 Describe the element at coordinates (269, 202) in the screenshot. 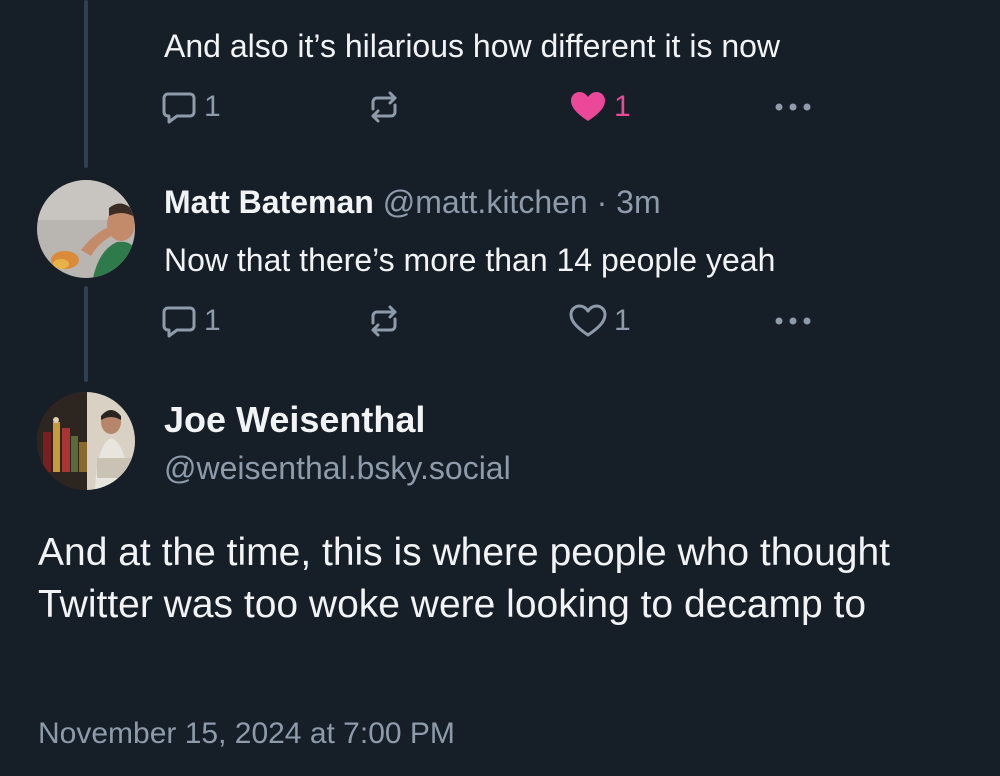

I see `author-name: Matt Bateman` at that location.